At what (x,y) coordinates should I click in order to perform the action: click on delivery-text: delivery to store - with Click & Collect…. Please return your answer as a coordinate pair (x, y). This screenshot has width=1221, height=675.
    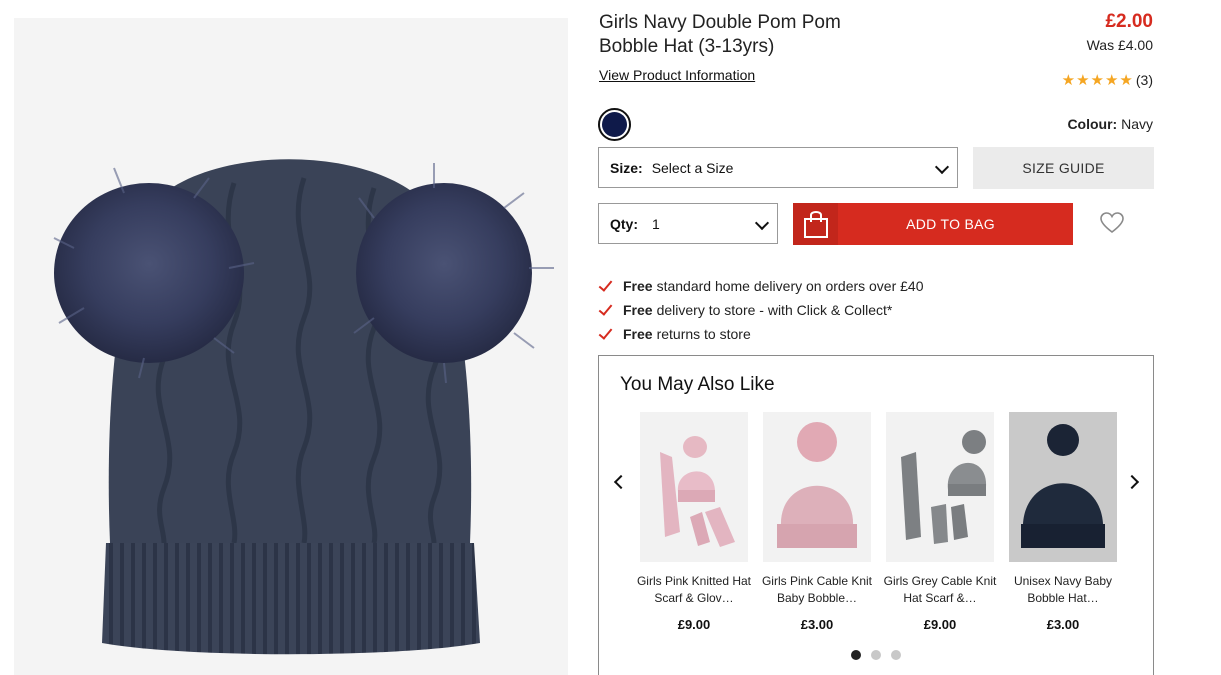
    Looking at the image, I should click on (774, 310).